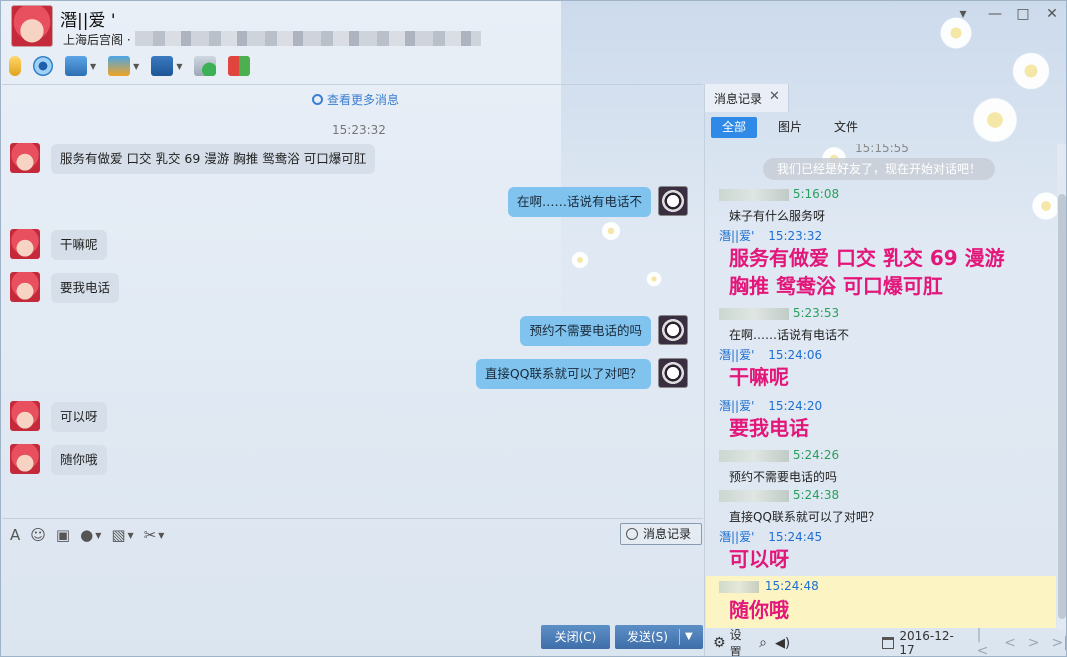 The height and width of the screenshot is (657, 1067). Describe the element at coordinates (747, 98) in the screenshot. I see `tab-message-history: 消息记录 ✕` at that location.